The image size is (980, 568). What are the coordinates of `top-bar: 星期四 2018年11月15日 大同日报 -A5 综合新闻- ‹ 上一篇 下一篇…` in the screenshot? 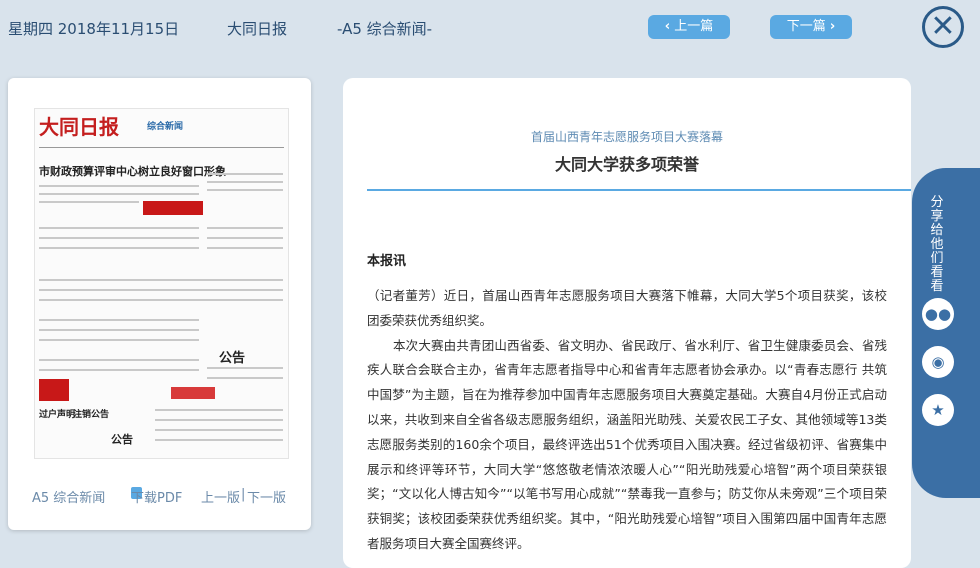 It's located at (490, 28).